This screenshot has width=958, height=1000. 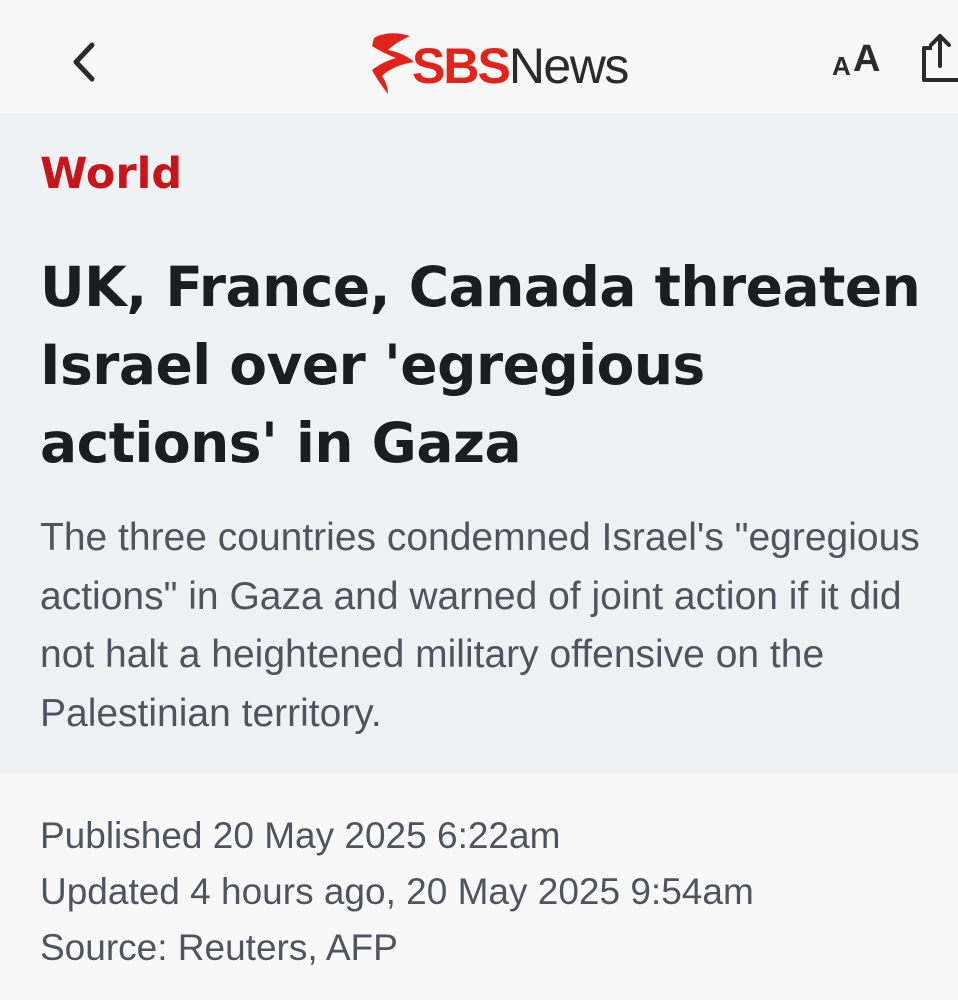 I want to click on share-icon, so click(x=940, y=58).